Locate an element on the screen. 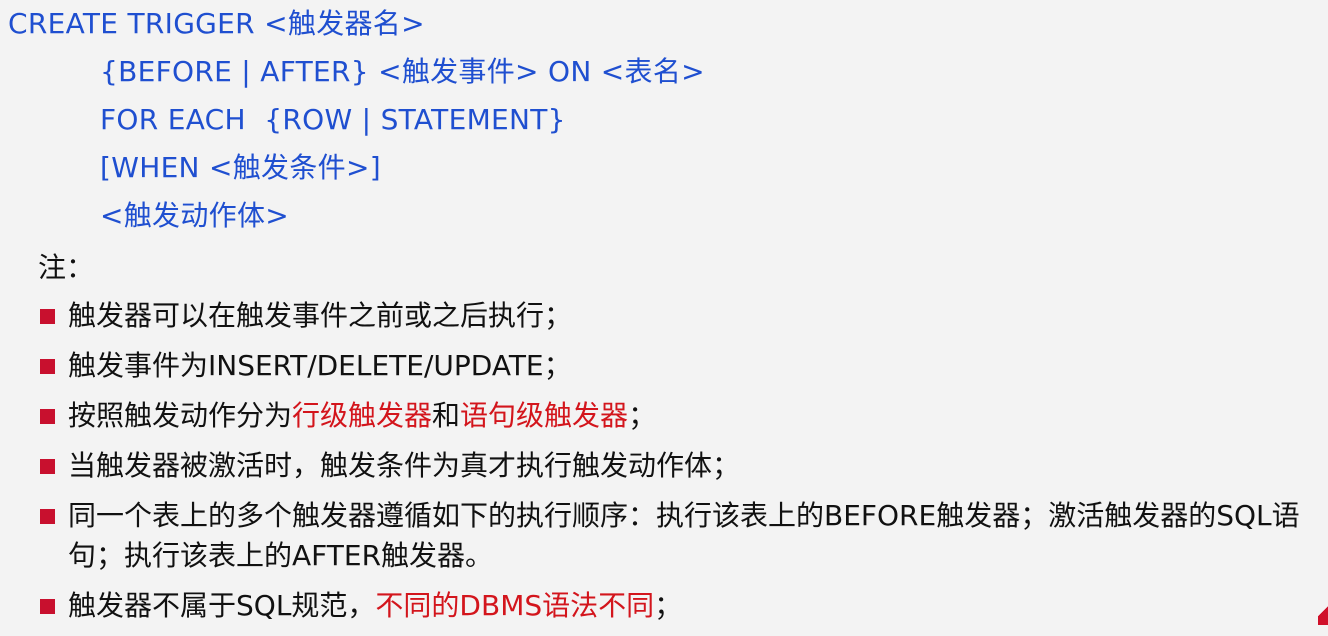 The height and width of the screenshot is (636, 1328). highlight-row-trigger: 行级触发器 is located at coordinates (362, 415).